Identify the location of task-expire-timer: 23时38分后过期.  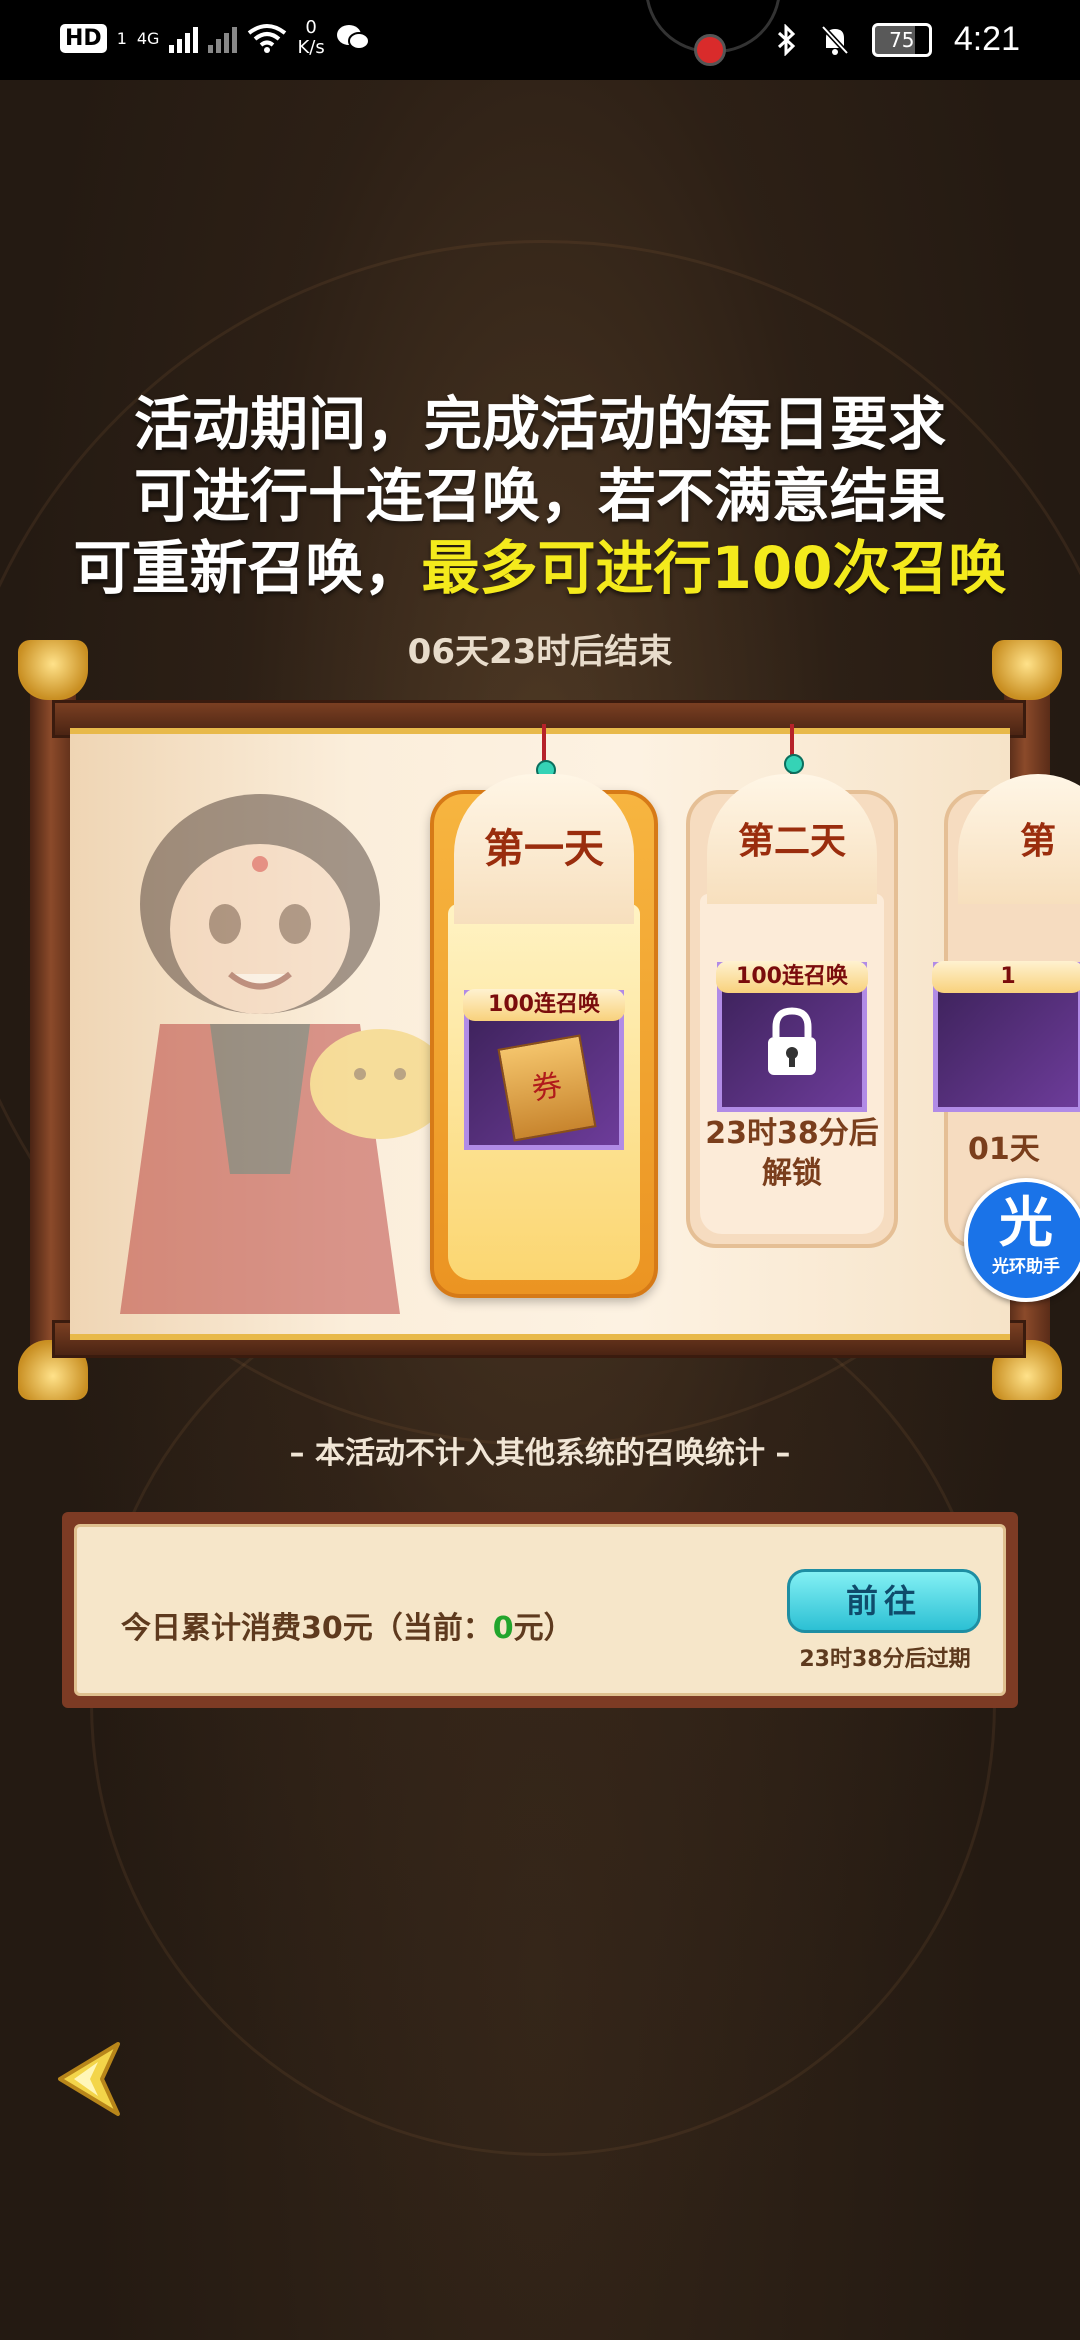
(885, 1659).